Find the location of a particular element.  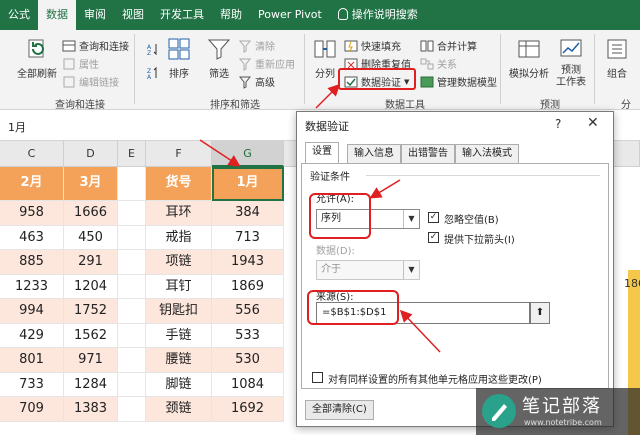

properties-button: 属性 is located at coordinates (80, 63).